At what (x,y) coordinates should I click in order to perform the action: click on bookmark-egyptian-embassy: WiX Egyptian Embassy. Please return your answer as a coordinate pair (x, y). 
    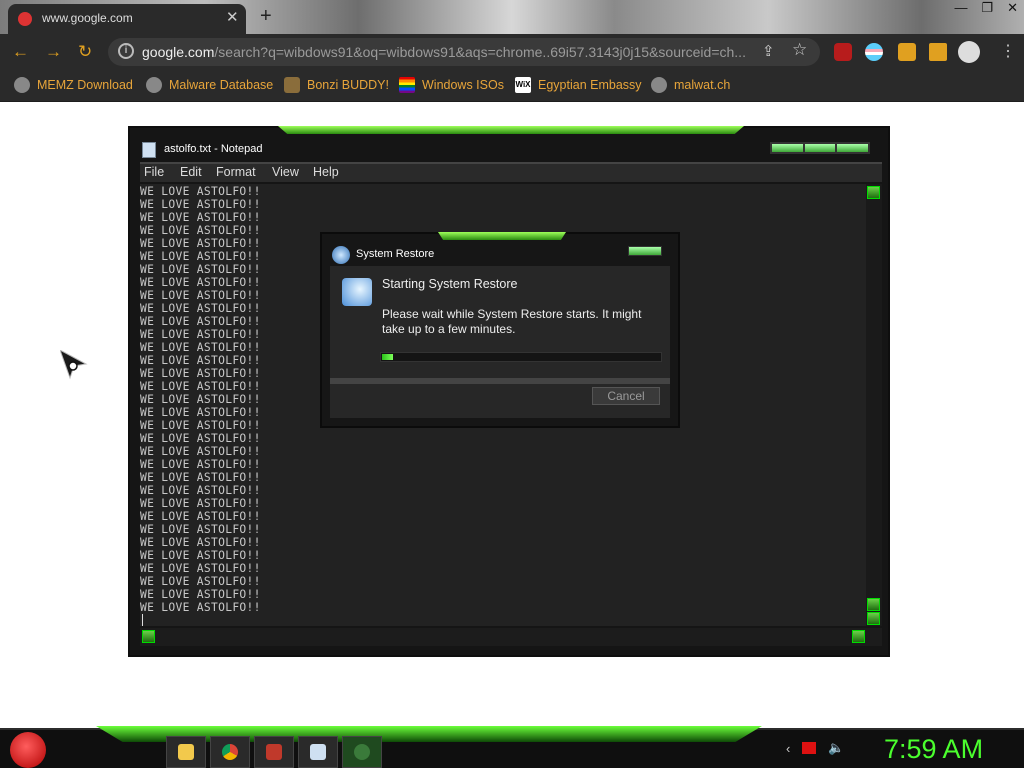
    Looking at the image, I should click on (578, 85).